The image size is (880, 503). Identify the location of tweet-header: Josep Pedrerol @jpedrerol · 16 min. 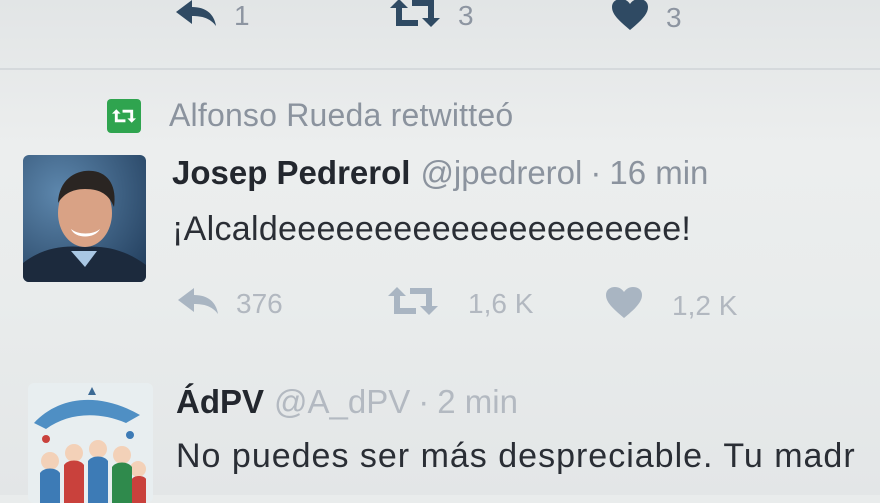
(440, 173).